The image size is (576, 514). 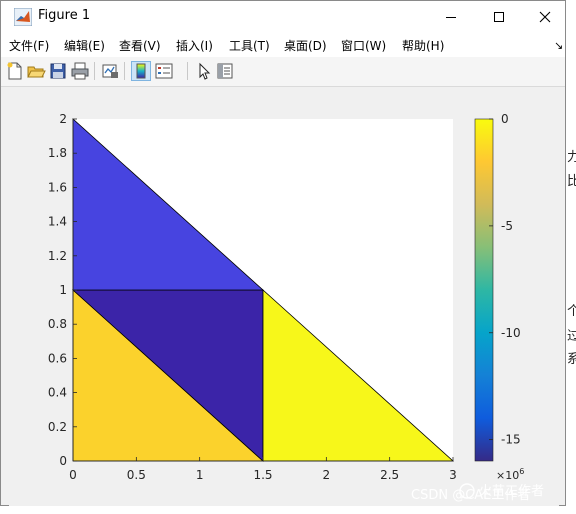 I want to click on x-tick-label: 2, so click(x=327, y=475).